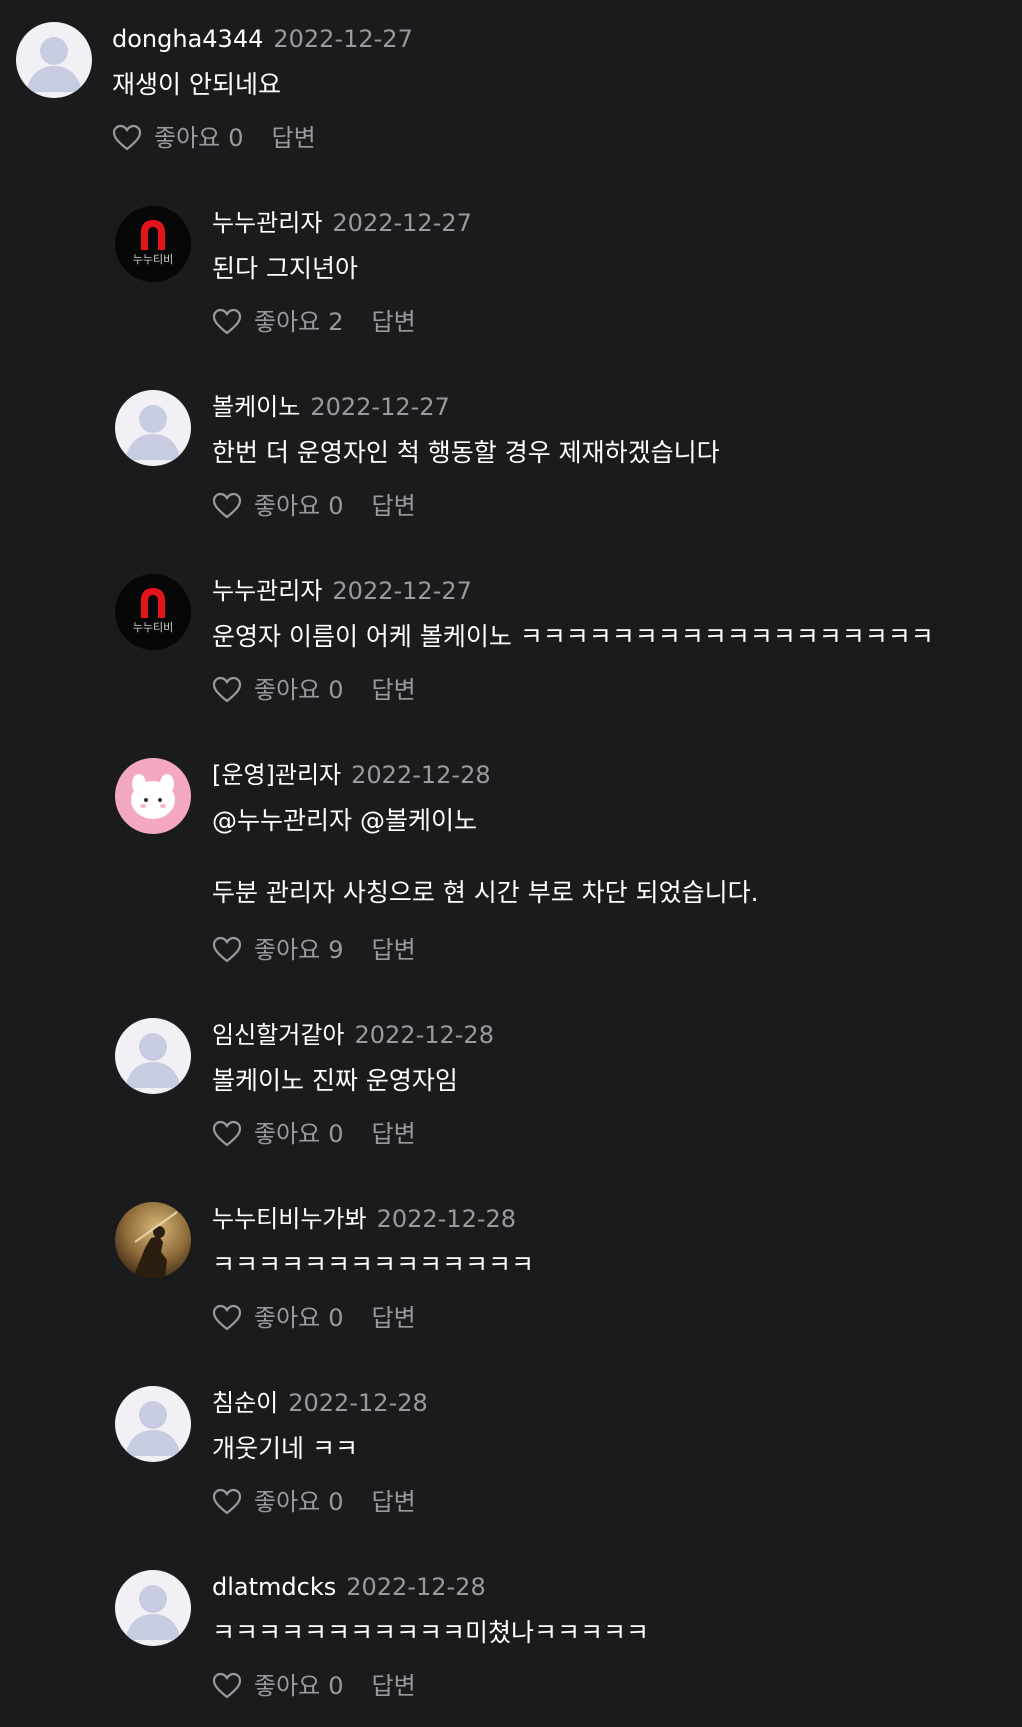 This screenshot has width=1022, height=1727. Describe the element at coordinates (245, 1403) in the screenshot. I see `comment-author: 침순이` at that location.